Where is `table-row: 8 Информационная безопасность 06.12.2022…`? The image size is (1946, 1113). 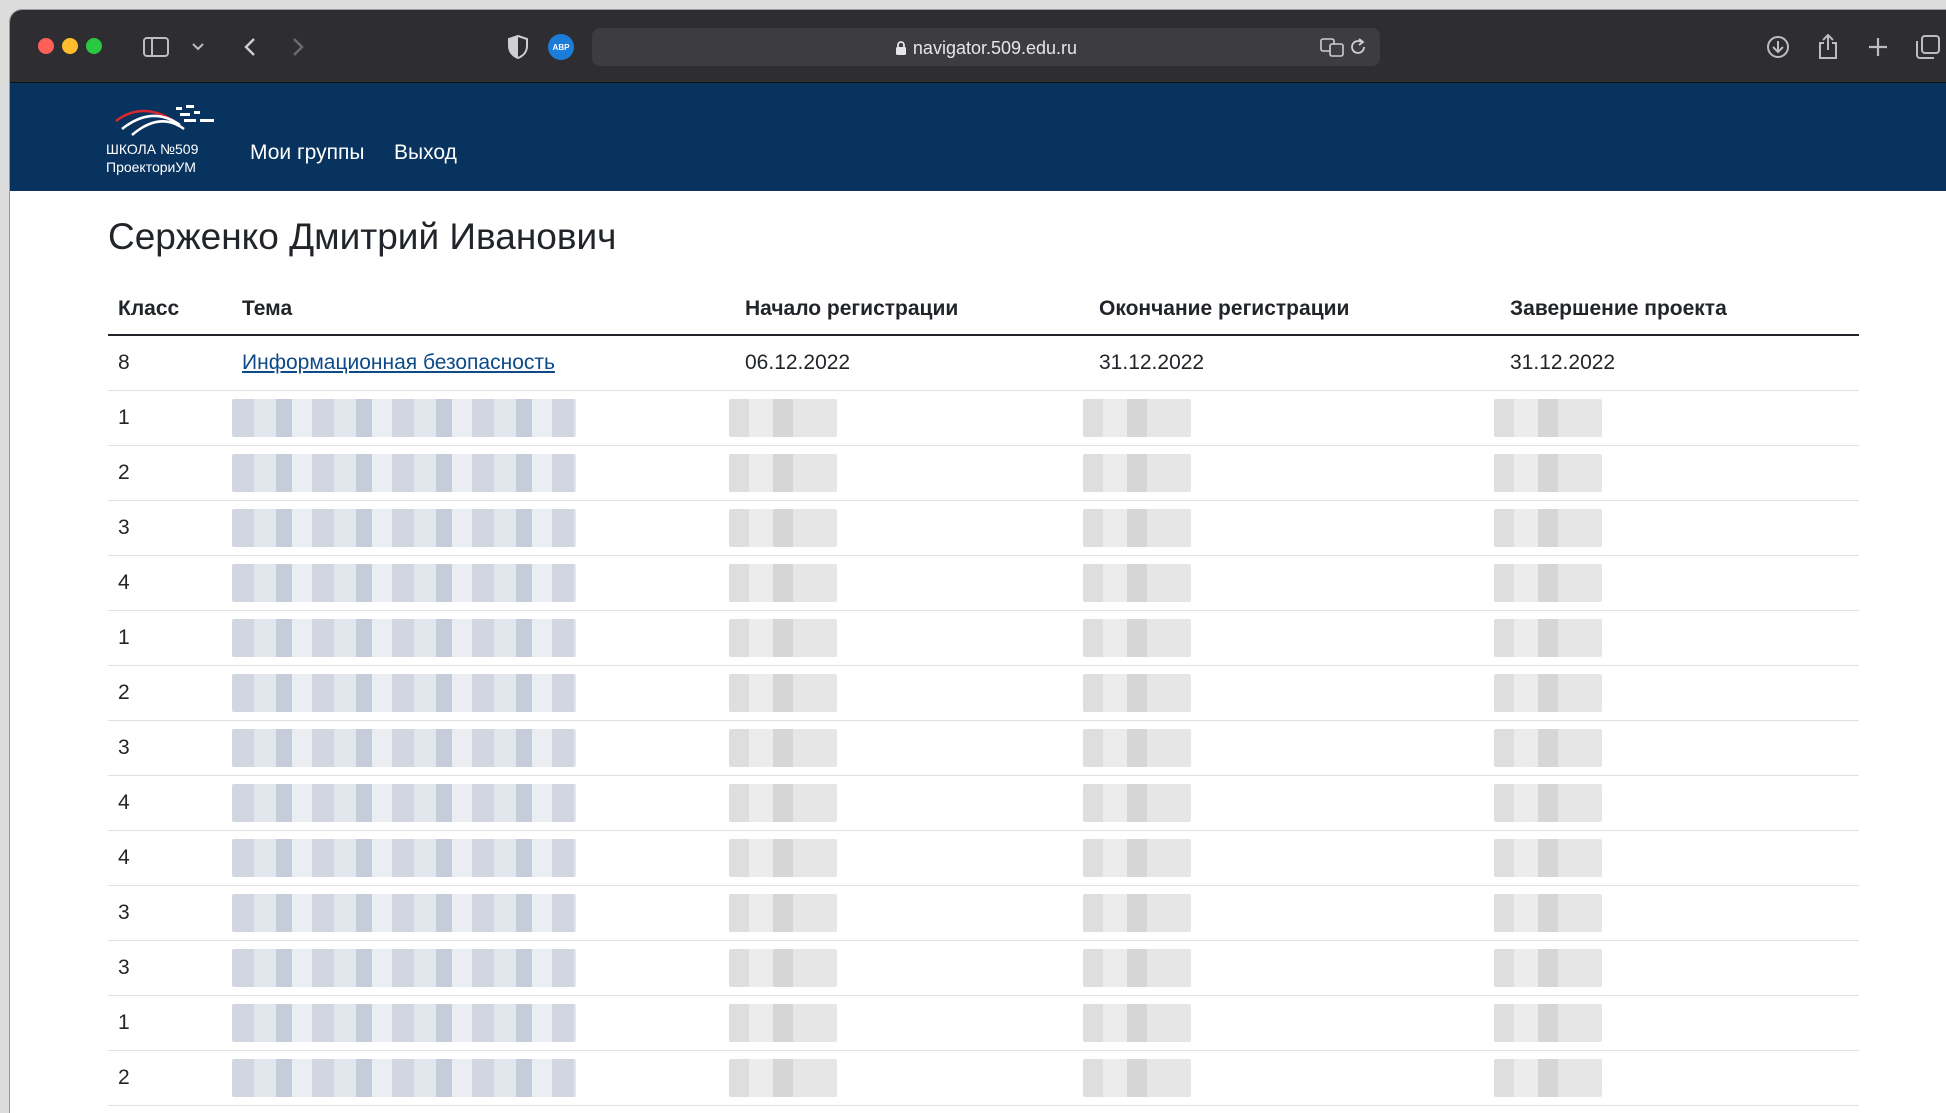
table-row: 8 Информационная безопасность 06.12.2022… is located at coordinates (983, 363).